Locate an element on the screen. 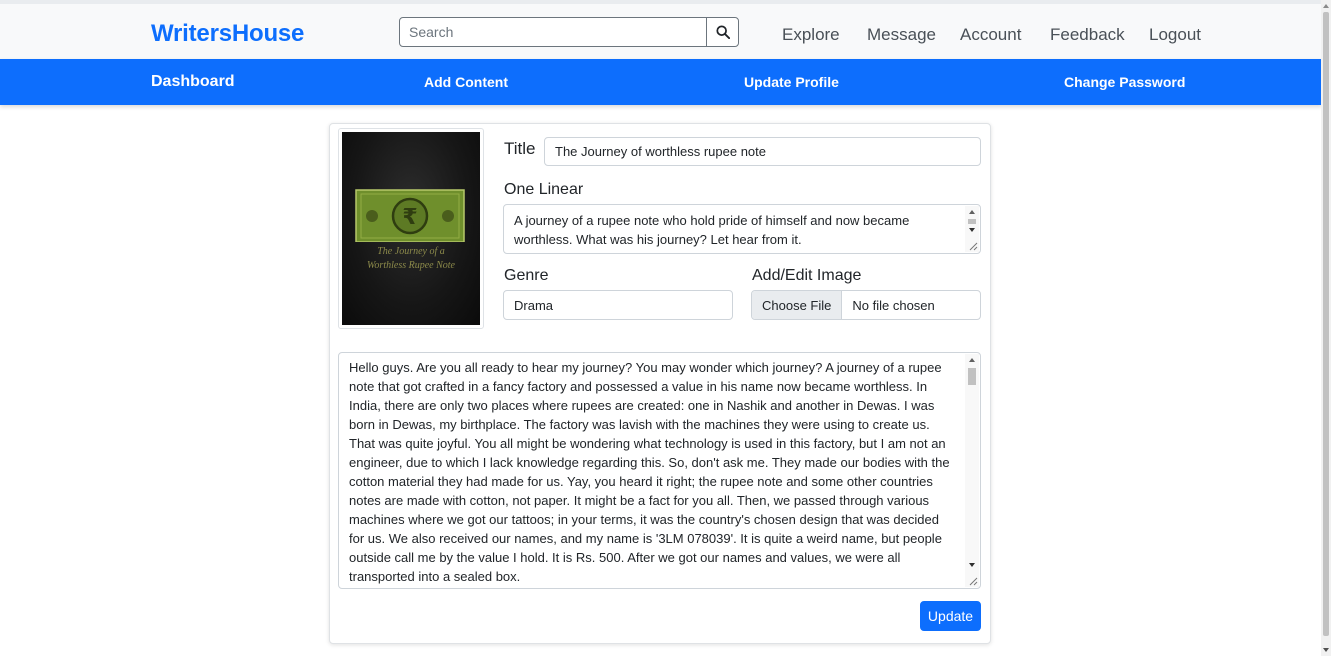  nav-feedback: Feedback is located at coordinates (1087, 35).